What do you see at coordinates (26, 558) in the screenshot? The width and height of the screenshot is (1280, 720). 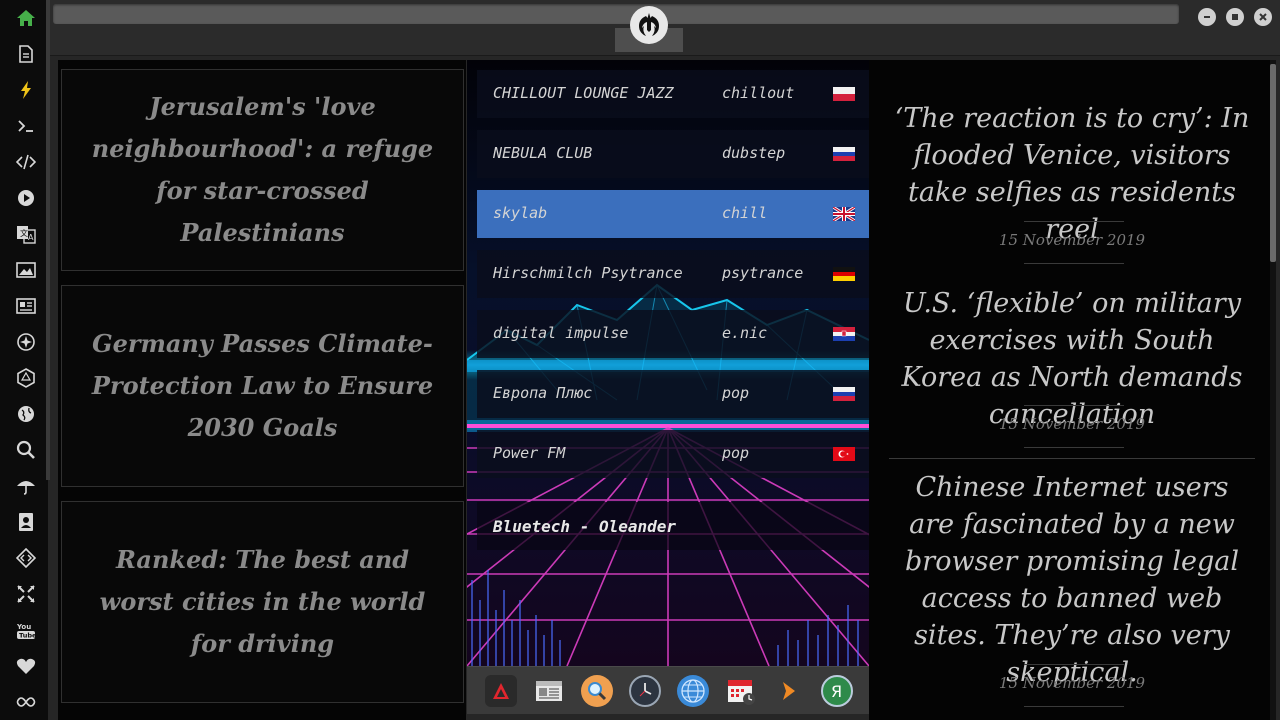 I see `diamond-code-icon` at bounding box center [26, 558].